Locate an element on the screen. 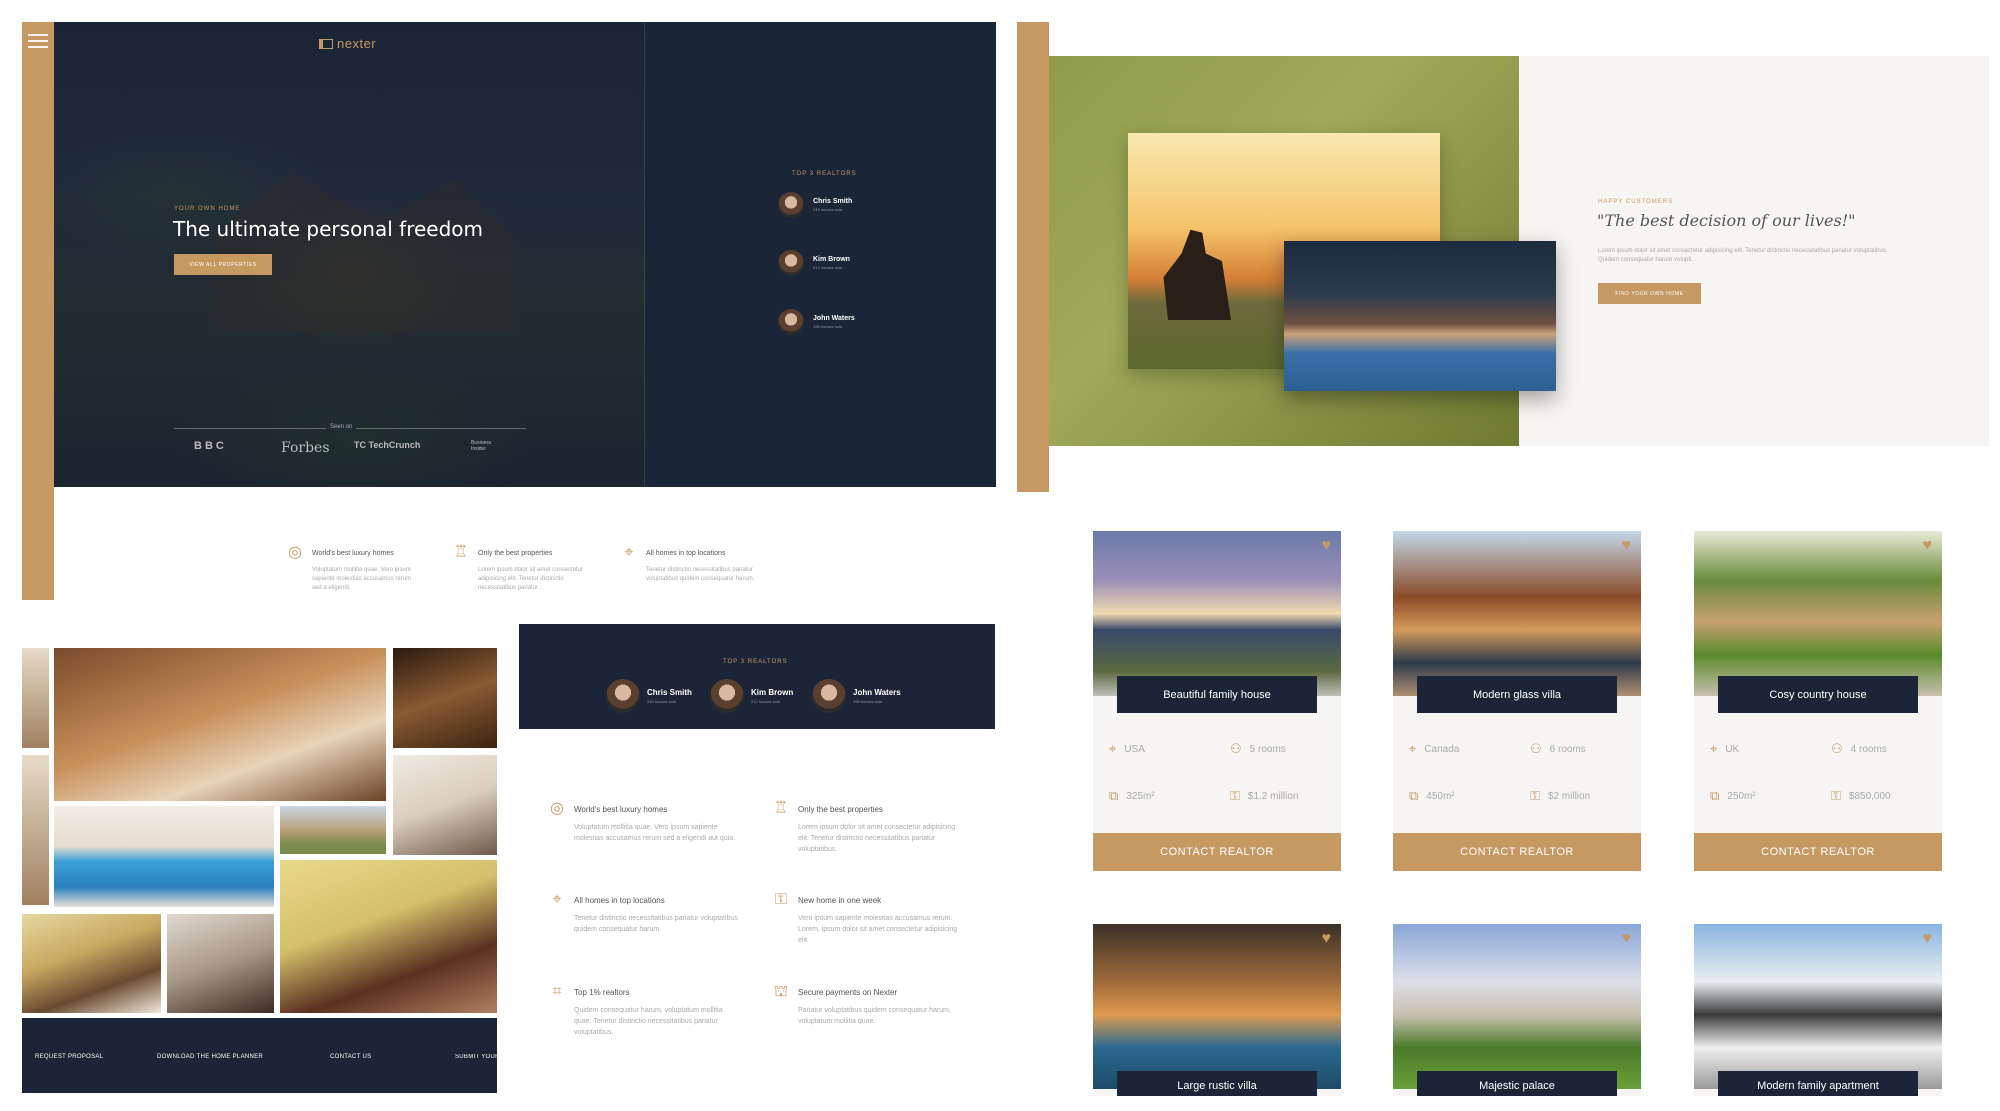 The height and width of the screenshot is (1111, 2000). property-rooms-value: 6 rooms is located at coordinates (1567, 749).